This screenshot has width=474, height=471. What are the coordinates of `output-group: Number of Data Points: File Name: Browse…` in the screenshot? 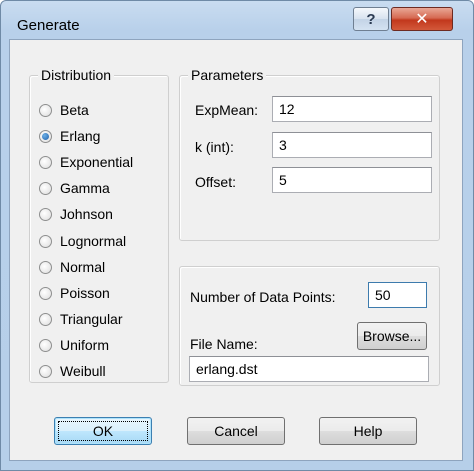 It's located at (309, 326).